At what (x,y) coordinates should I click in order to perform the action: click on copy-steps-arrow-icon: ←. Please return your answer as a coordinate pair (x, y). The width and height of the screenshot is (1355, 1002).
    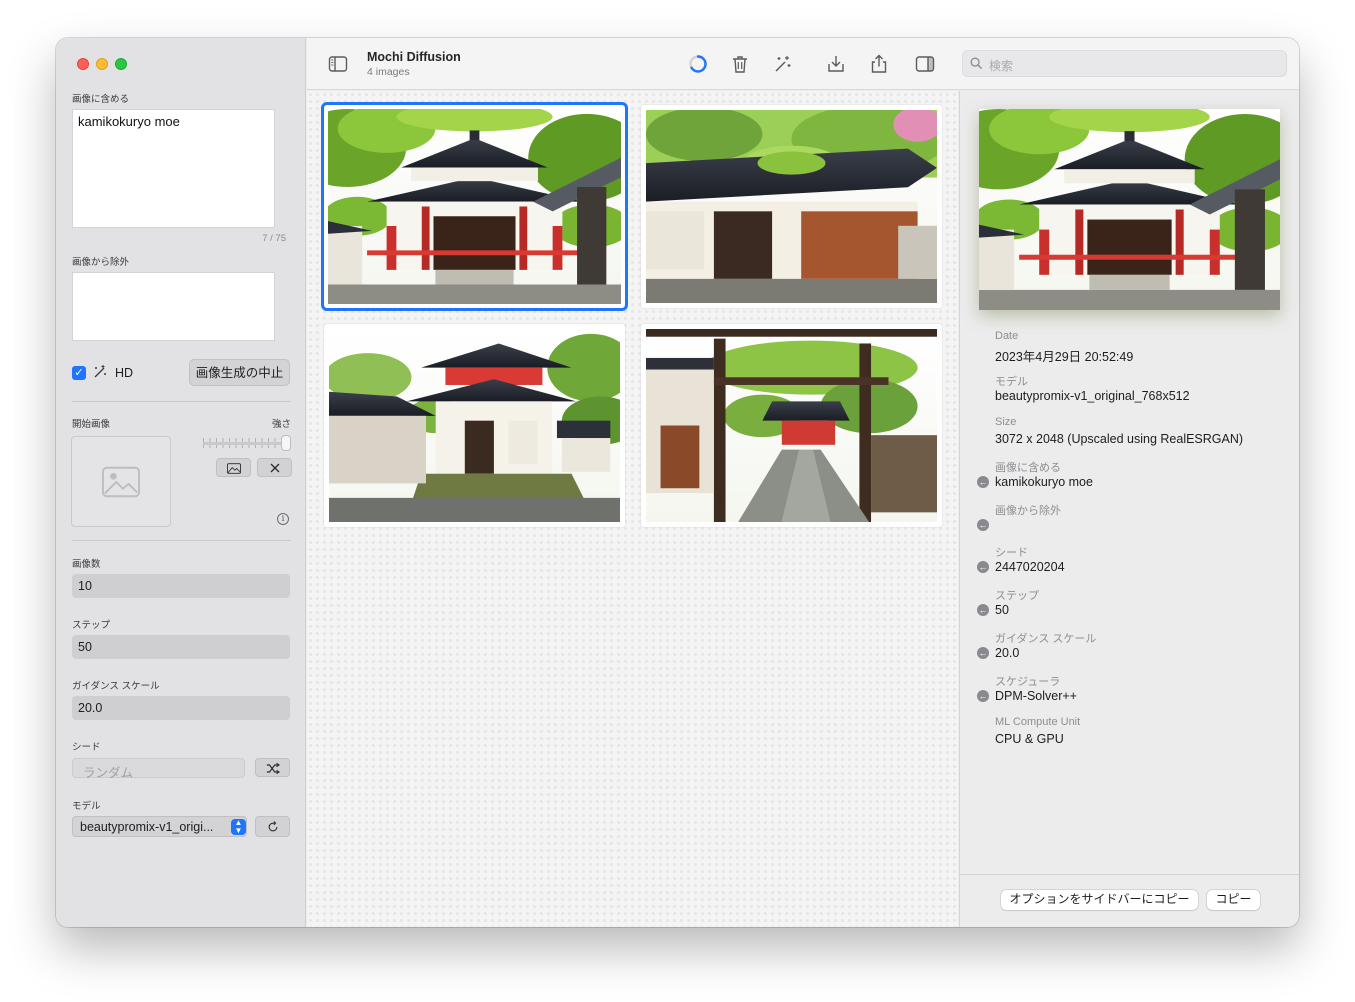
    Looking at the image, I should click on (983, 610).